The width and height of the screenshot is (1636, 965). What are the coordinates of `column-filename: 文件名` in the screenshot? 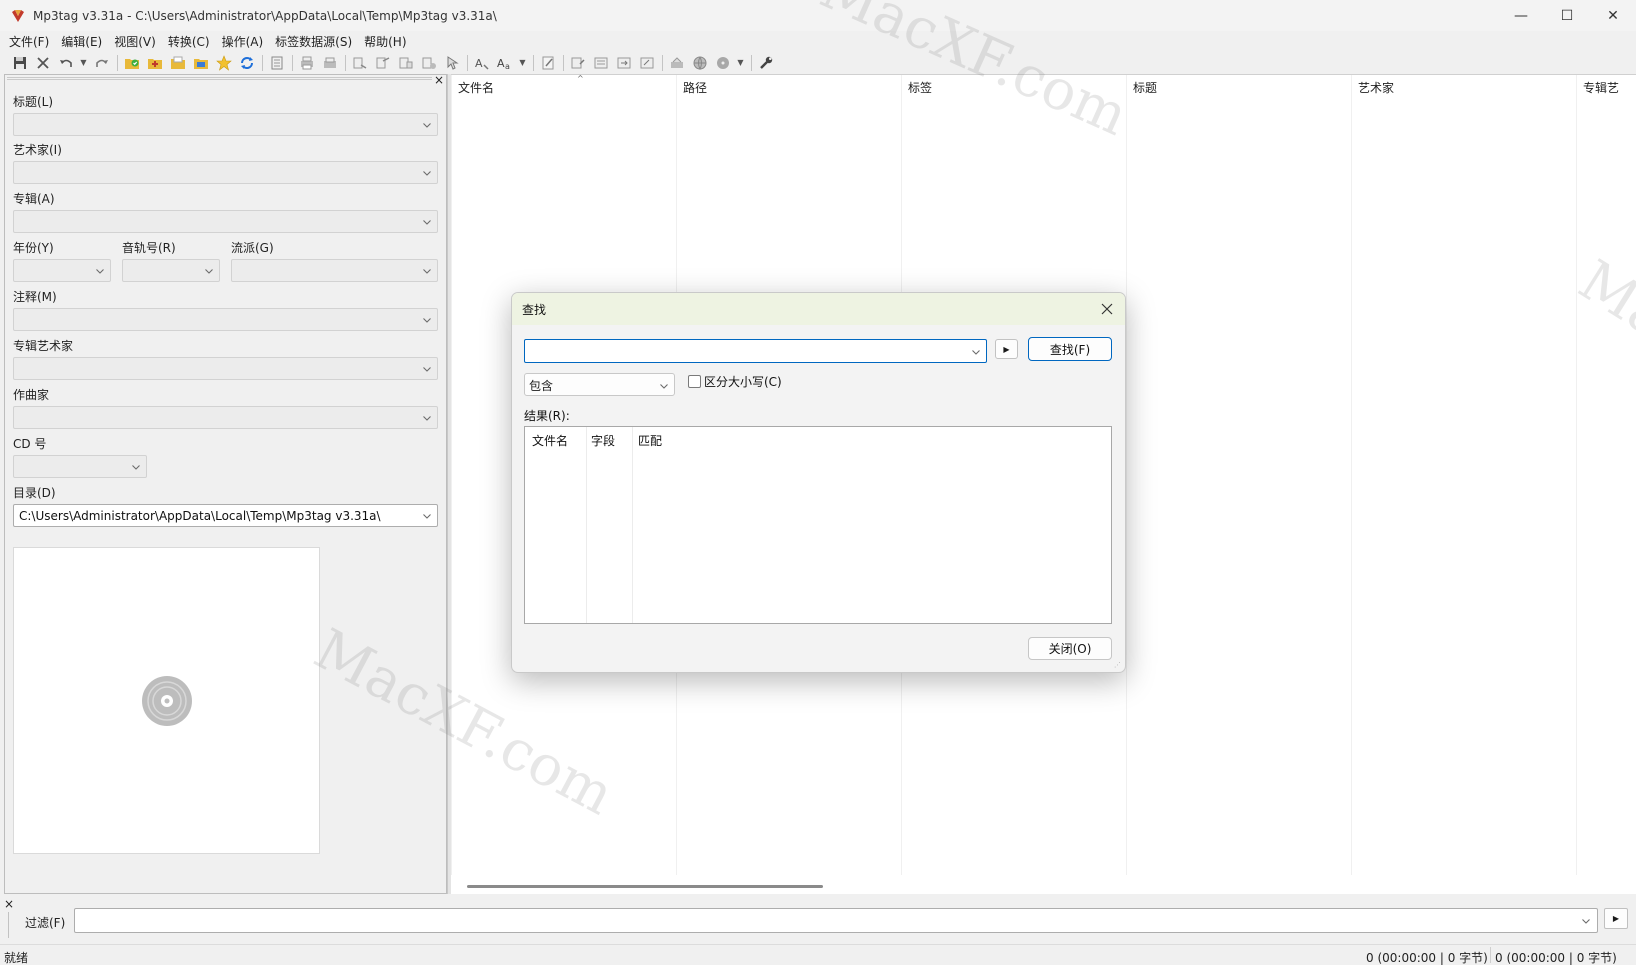 It's located at (563, 86).